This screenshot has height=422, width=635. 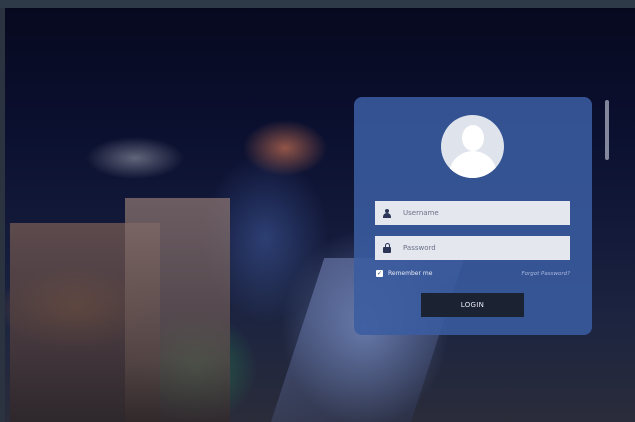 I want to click on lock-icon, so click(x=387, y=248).